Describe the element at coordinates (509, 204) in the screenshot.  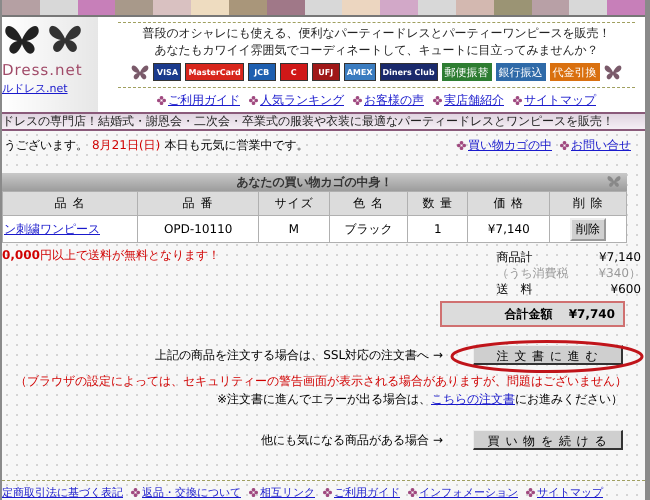
I see `column-header: 価 格` at that location.